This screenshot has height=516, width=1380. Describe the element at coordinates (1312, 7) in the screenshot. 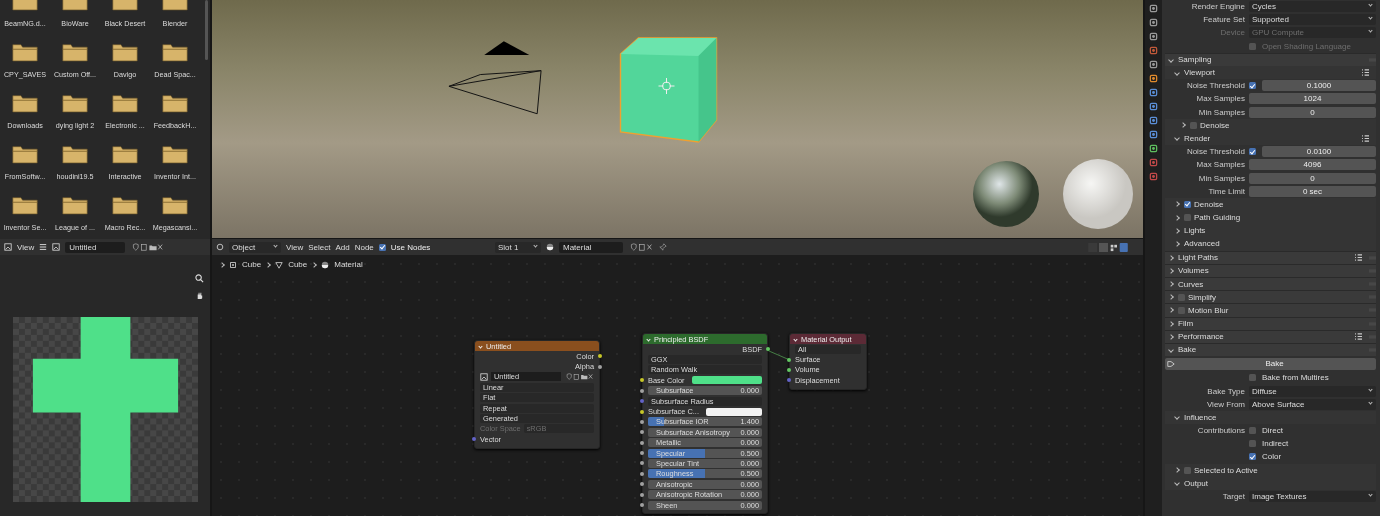

I see `dropdown: Cycles` at that location.